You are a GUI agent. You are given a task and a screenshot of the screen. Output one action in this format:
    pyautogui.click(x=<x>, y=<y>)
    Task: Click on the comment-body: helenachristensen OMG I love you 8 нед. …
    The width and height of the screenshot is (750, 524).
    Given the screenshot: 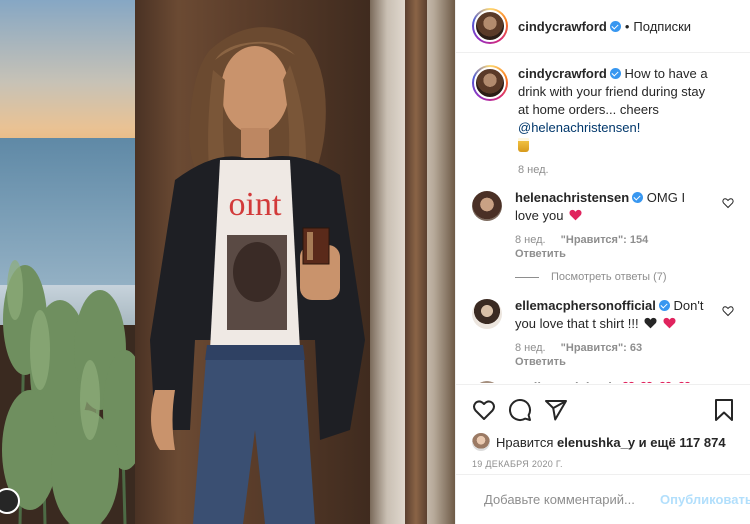 What is the action you would take?
    pyautogui.click(x=624, y=225)
    